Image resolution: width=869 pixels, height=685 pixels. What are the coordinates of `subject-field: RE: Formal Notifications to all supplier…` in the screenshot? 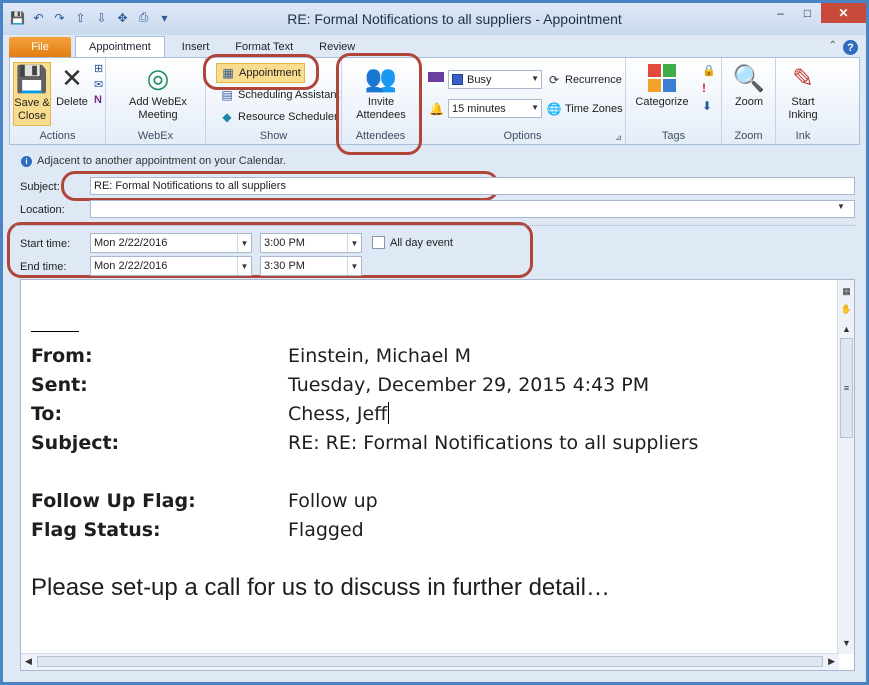 It's located at (472, 186).